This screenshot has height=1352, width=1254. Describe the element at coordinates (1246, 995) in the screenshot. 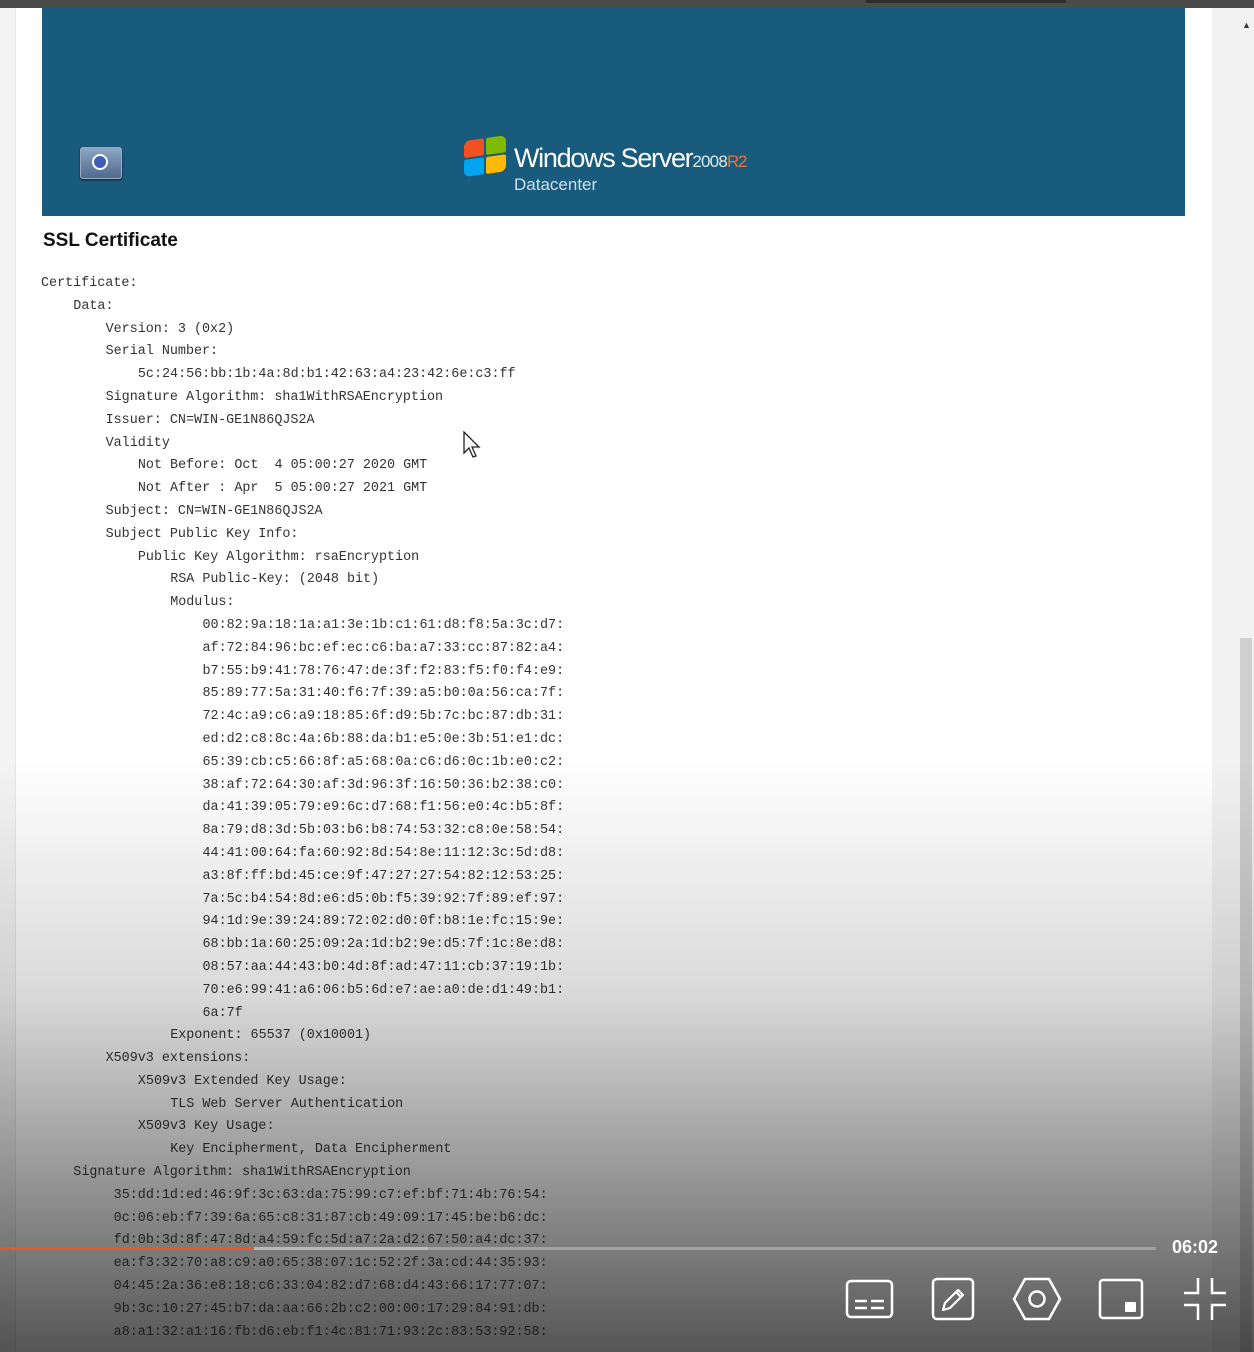

I see `scrollbar-thumb` at that location.